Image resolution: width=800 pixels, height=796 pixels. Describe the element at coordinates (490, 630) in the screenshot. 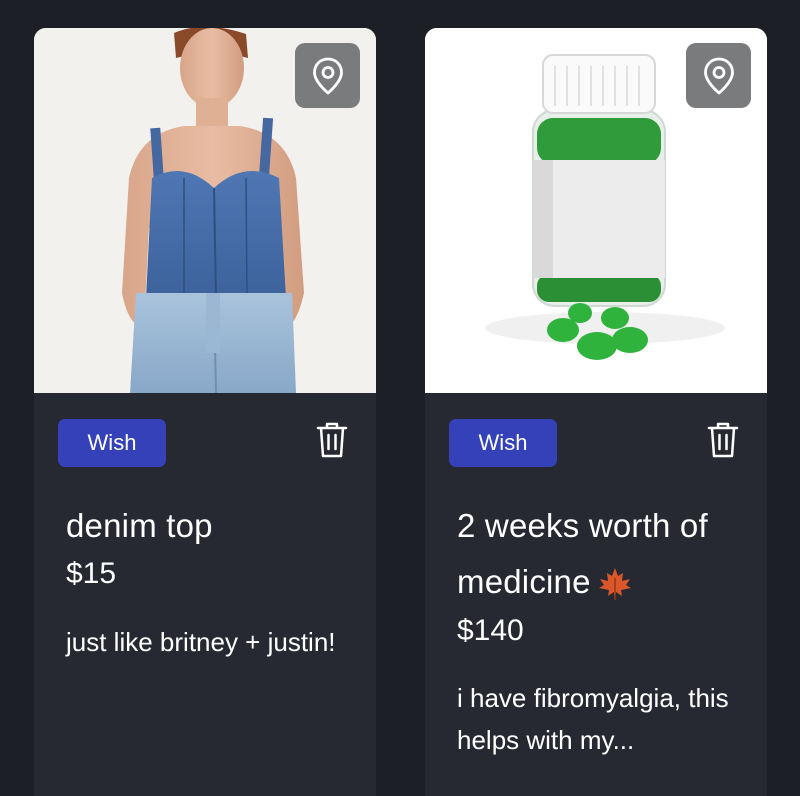

I see `item-price: $140` at that location.